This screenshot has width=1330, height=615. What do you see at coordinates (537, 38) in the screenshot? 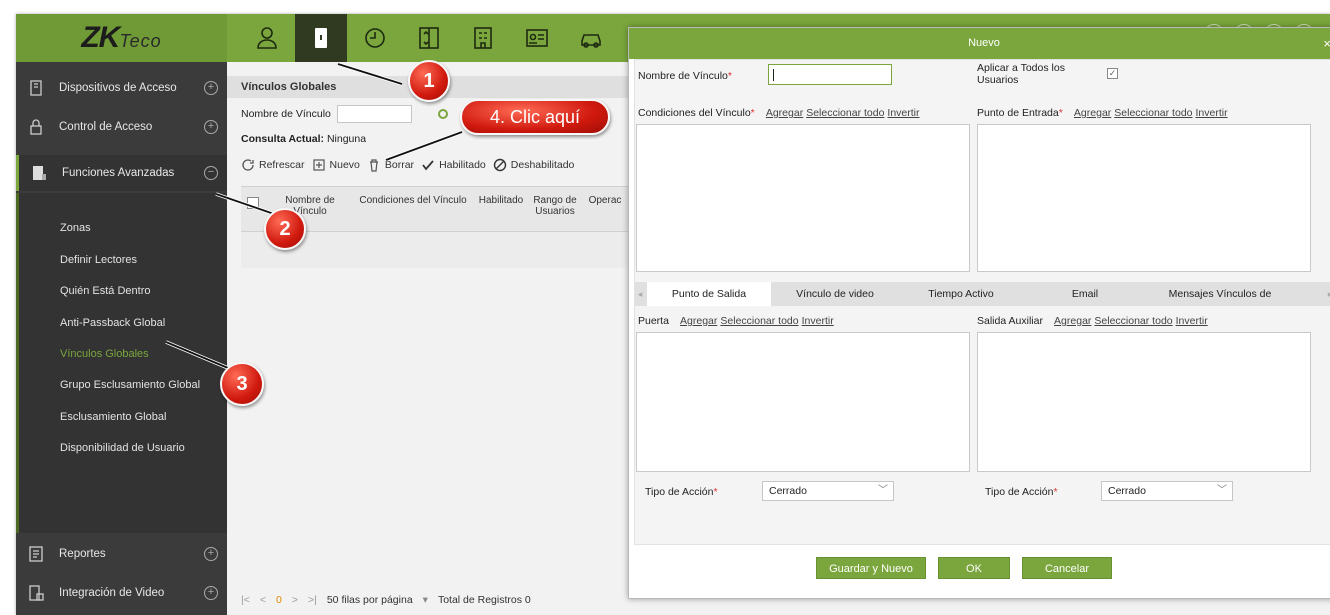
I see `id-card-icon` at bounding box center [537, 38].